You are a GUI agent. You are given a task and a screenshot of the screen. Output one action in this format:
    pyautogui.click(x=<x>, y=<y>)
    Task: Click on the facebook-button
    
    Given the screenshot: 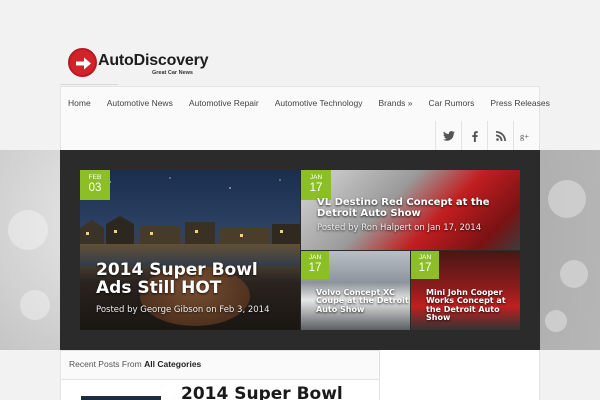 What is the action you would take?
    pyautogui.click(x=474, y=136)
    